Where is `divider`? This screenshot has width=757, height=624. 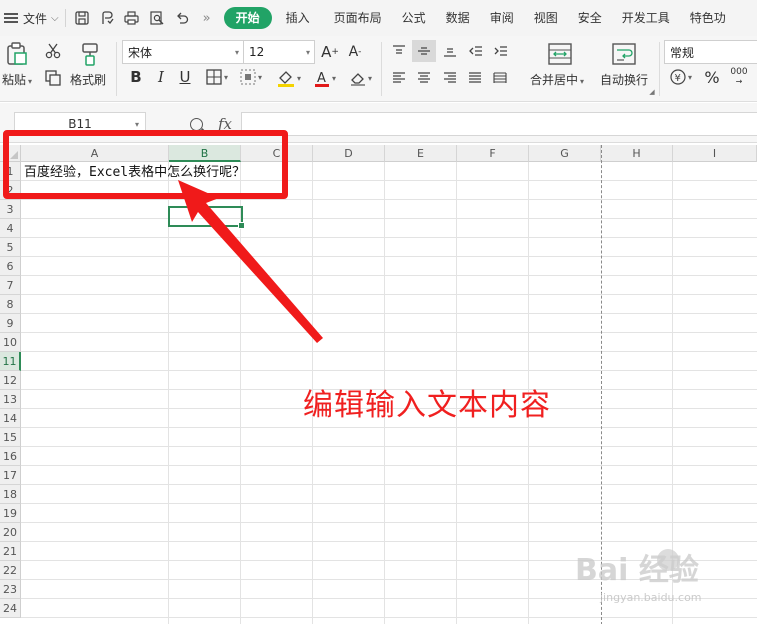 divider is located at coordinates (381, 69).